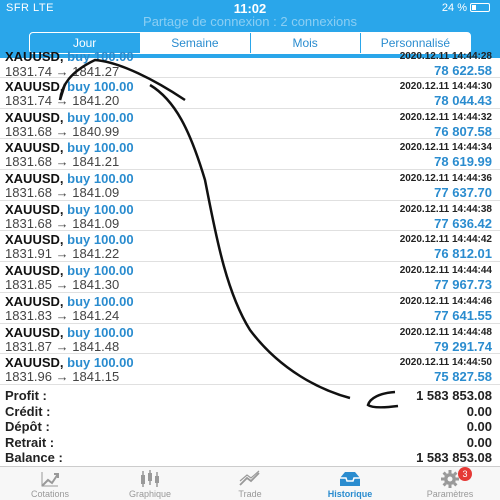  What do you see at coordinates (463, 223) in the screenshot?
I see `trade-profit: 77 636.42` at bounding box center [463, 223].